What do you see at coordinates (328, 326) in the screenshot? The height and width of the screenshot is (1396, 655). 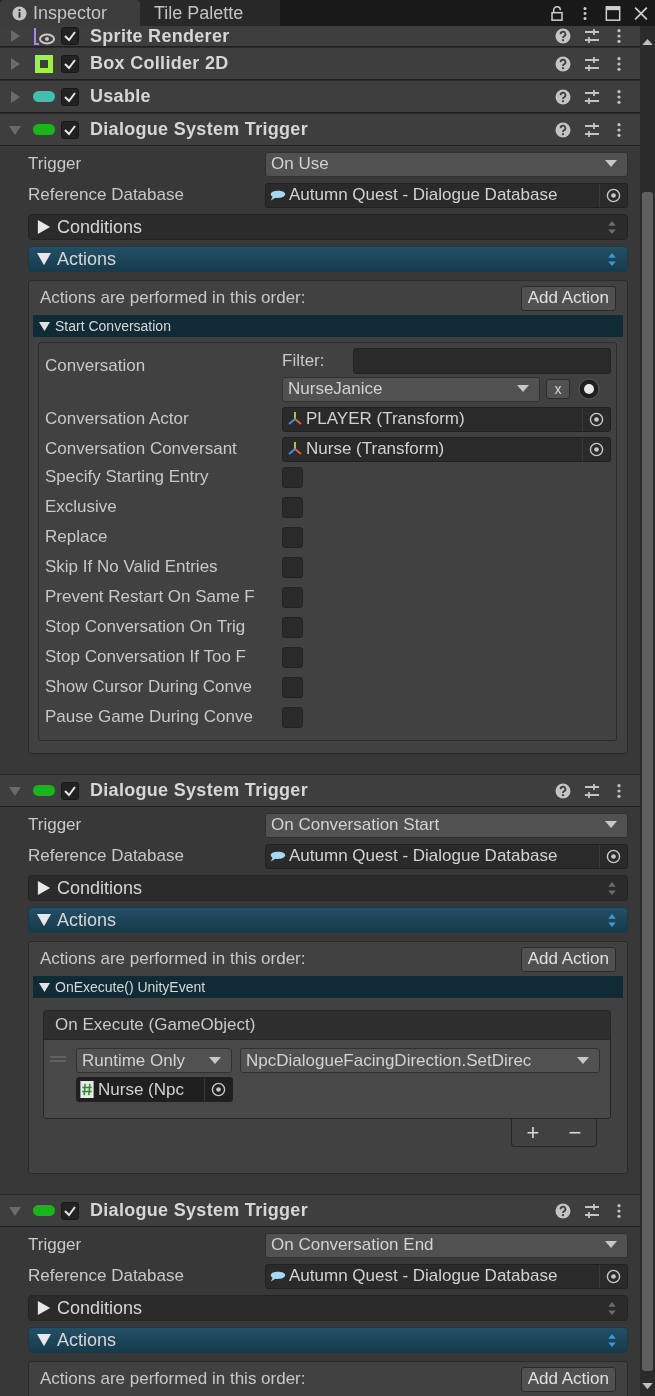 I see `action-header: Start Conversation` at bounding box center [328, 326].